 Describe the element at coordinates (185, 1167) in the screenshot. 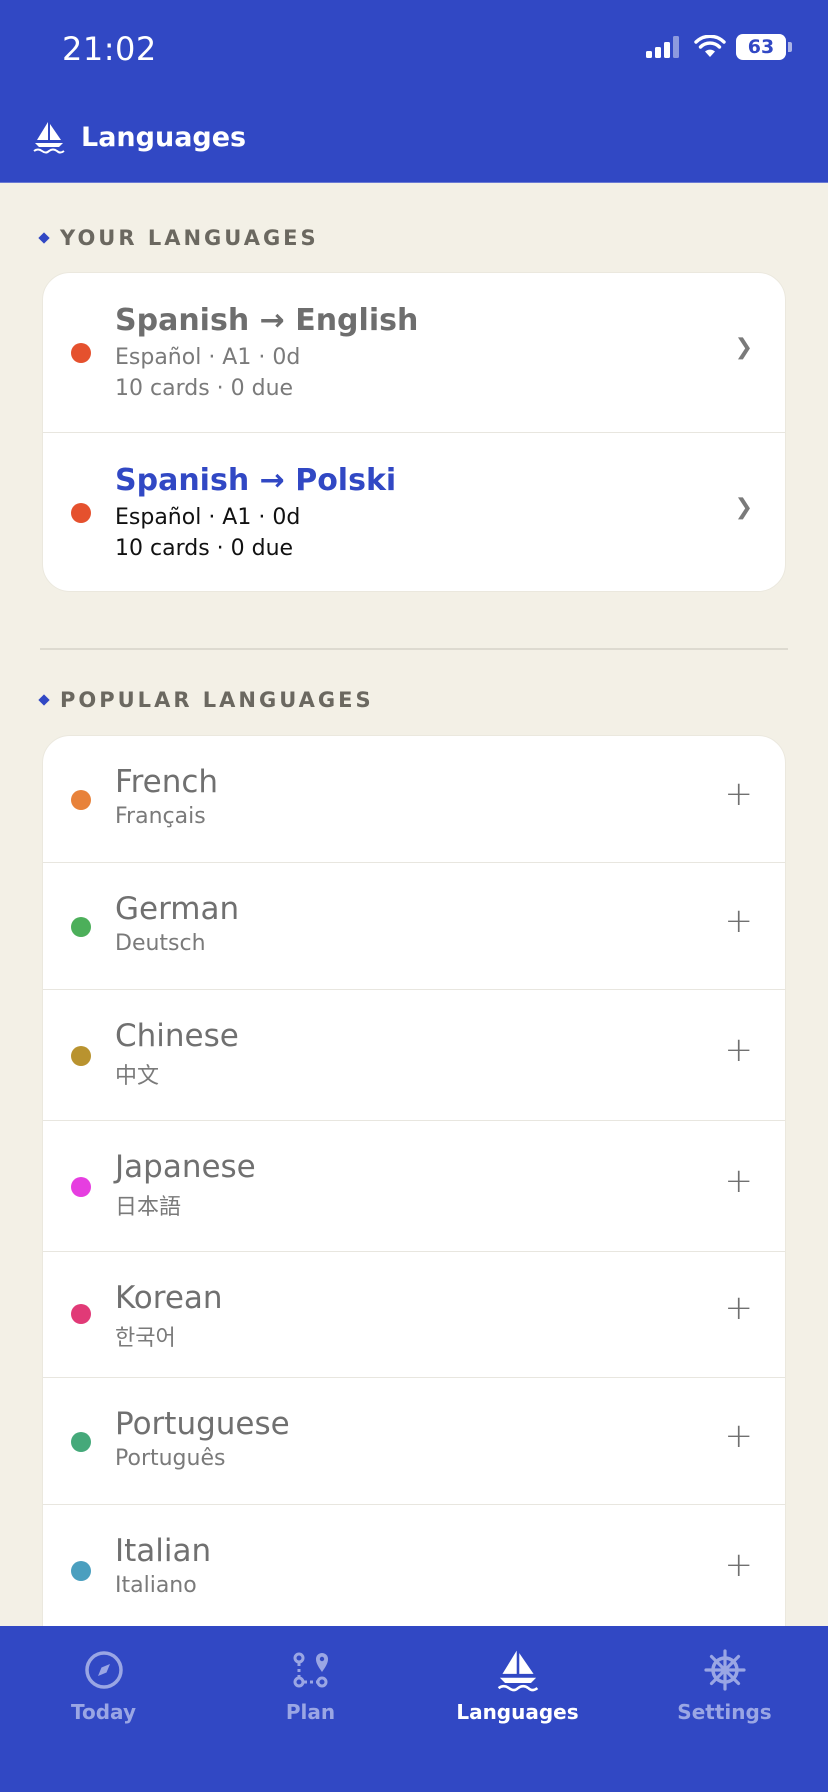

I see `language-name: Japanese` at that location.